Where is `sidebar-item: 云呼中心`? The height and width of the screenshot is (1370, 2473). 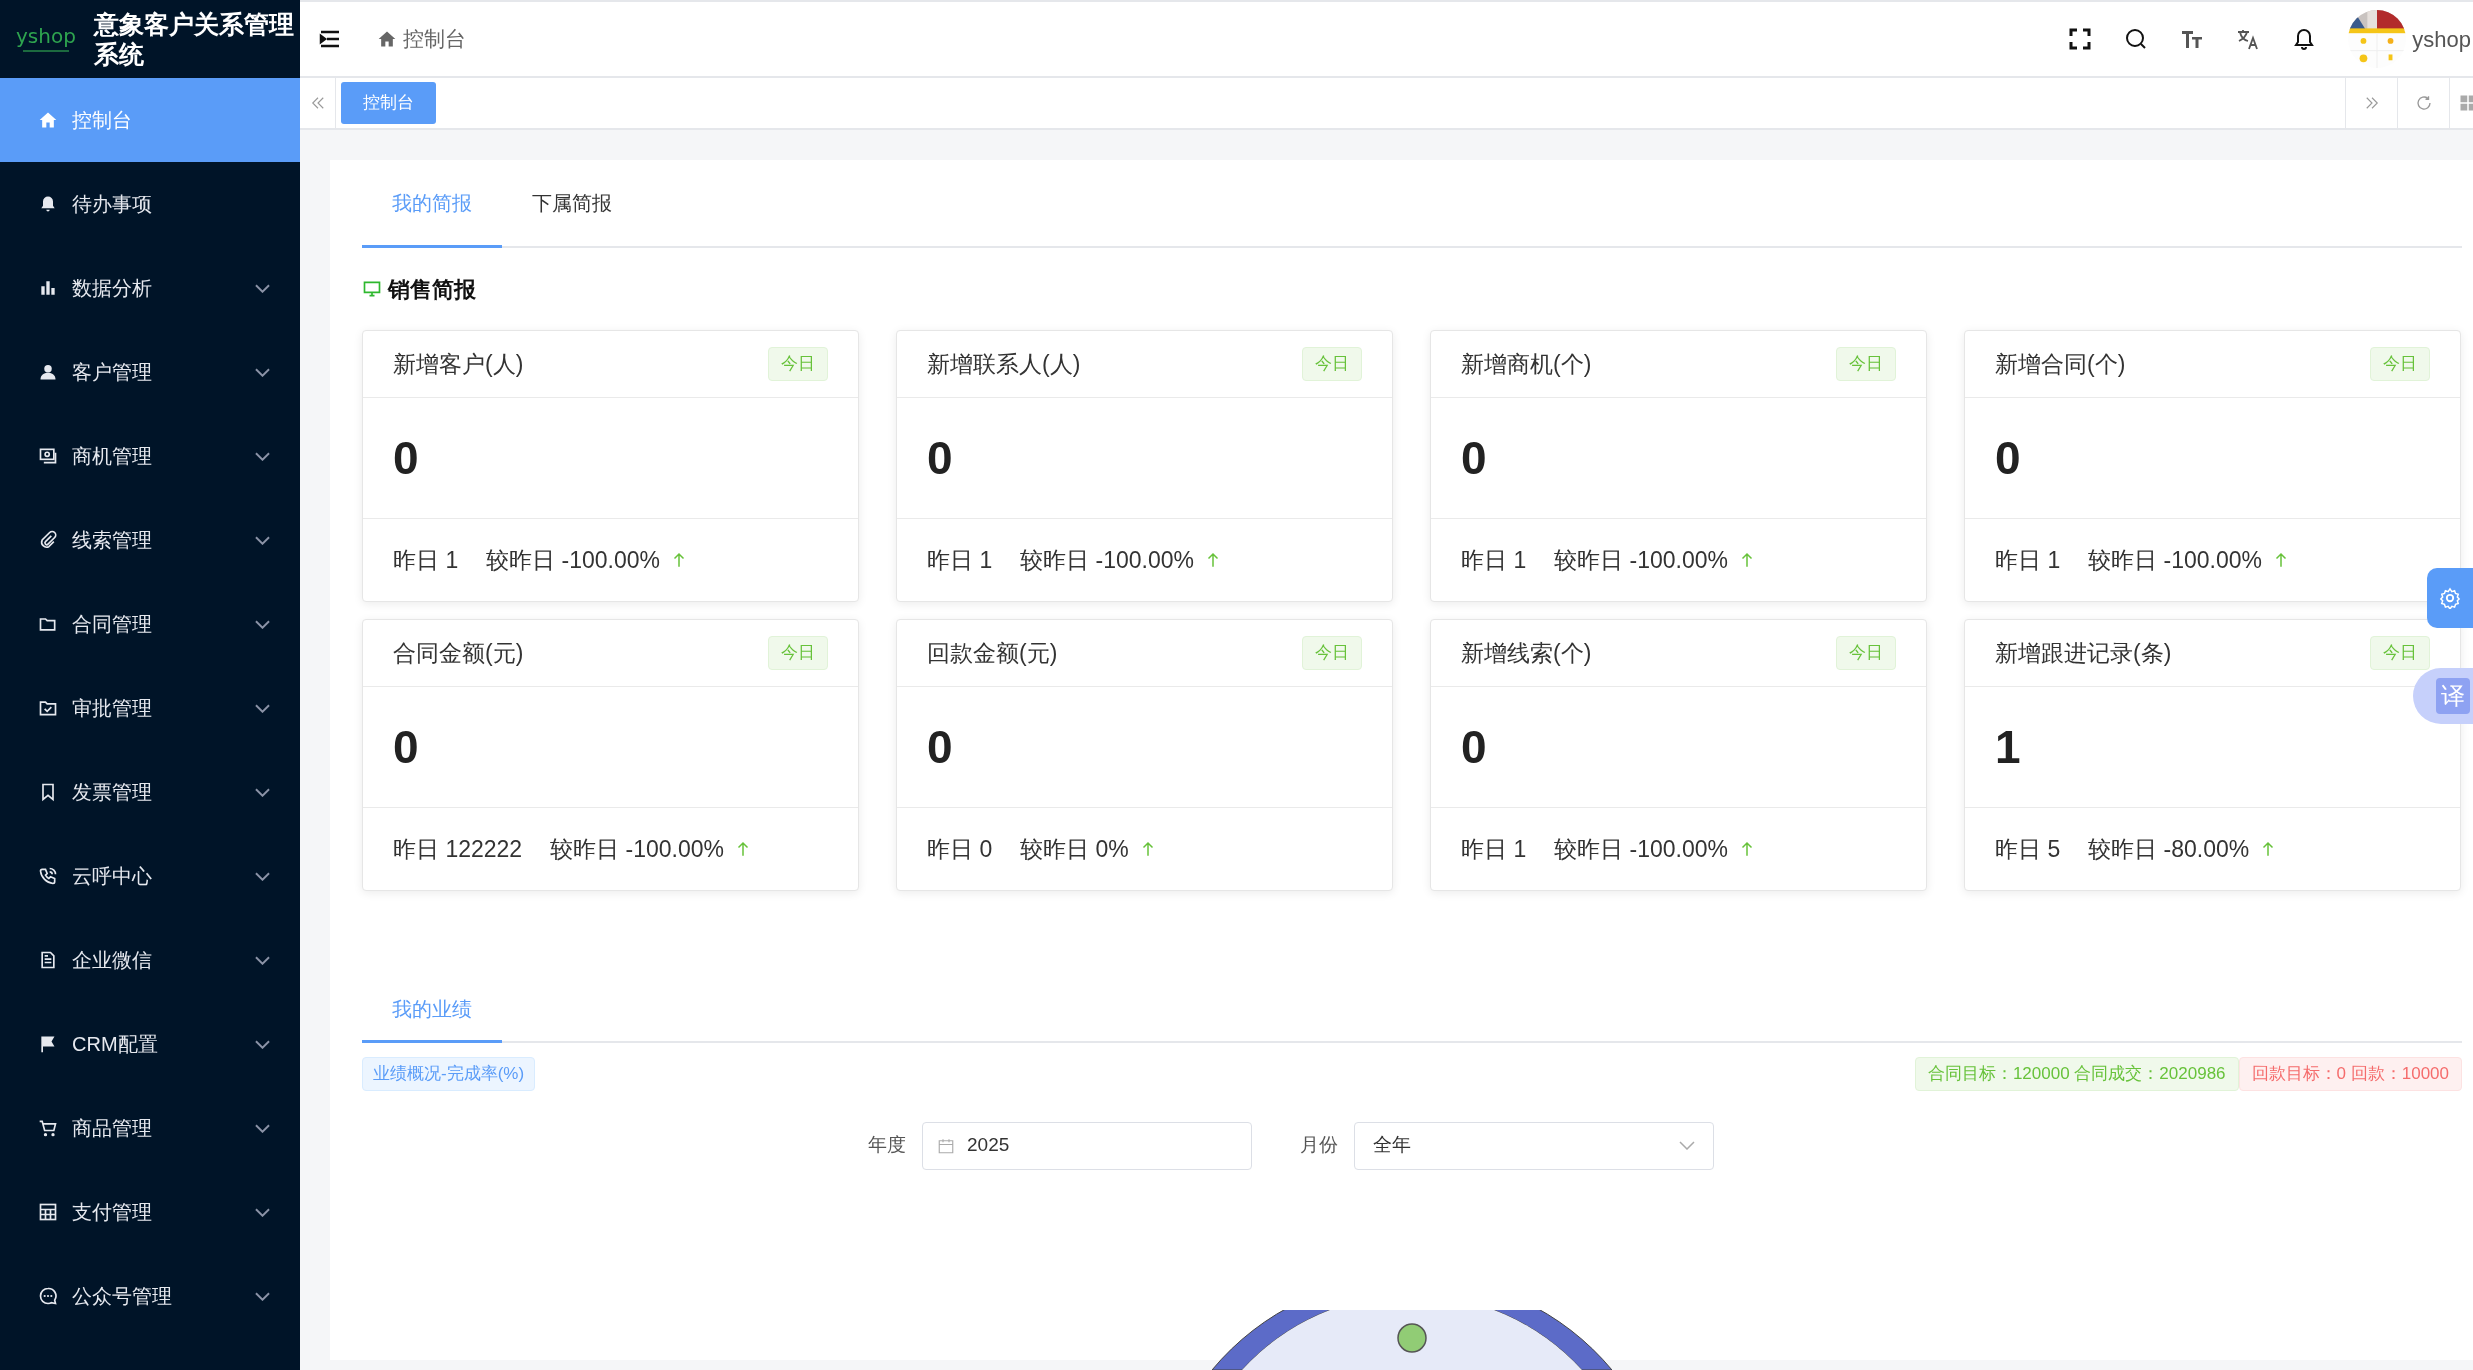 sidebar-item: 云呼中心 is located at coordinates (150, 876).